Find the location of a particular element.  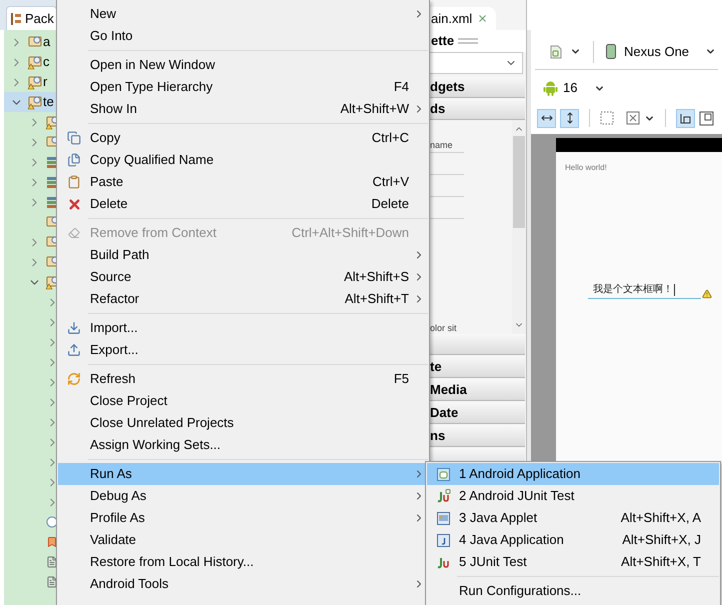

robot-icon is located at coordinates (550, 88).